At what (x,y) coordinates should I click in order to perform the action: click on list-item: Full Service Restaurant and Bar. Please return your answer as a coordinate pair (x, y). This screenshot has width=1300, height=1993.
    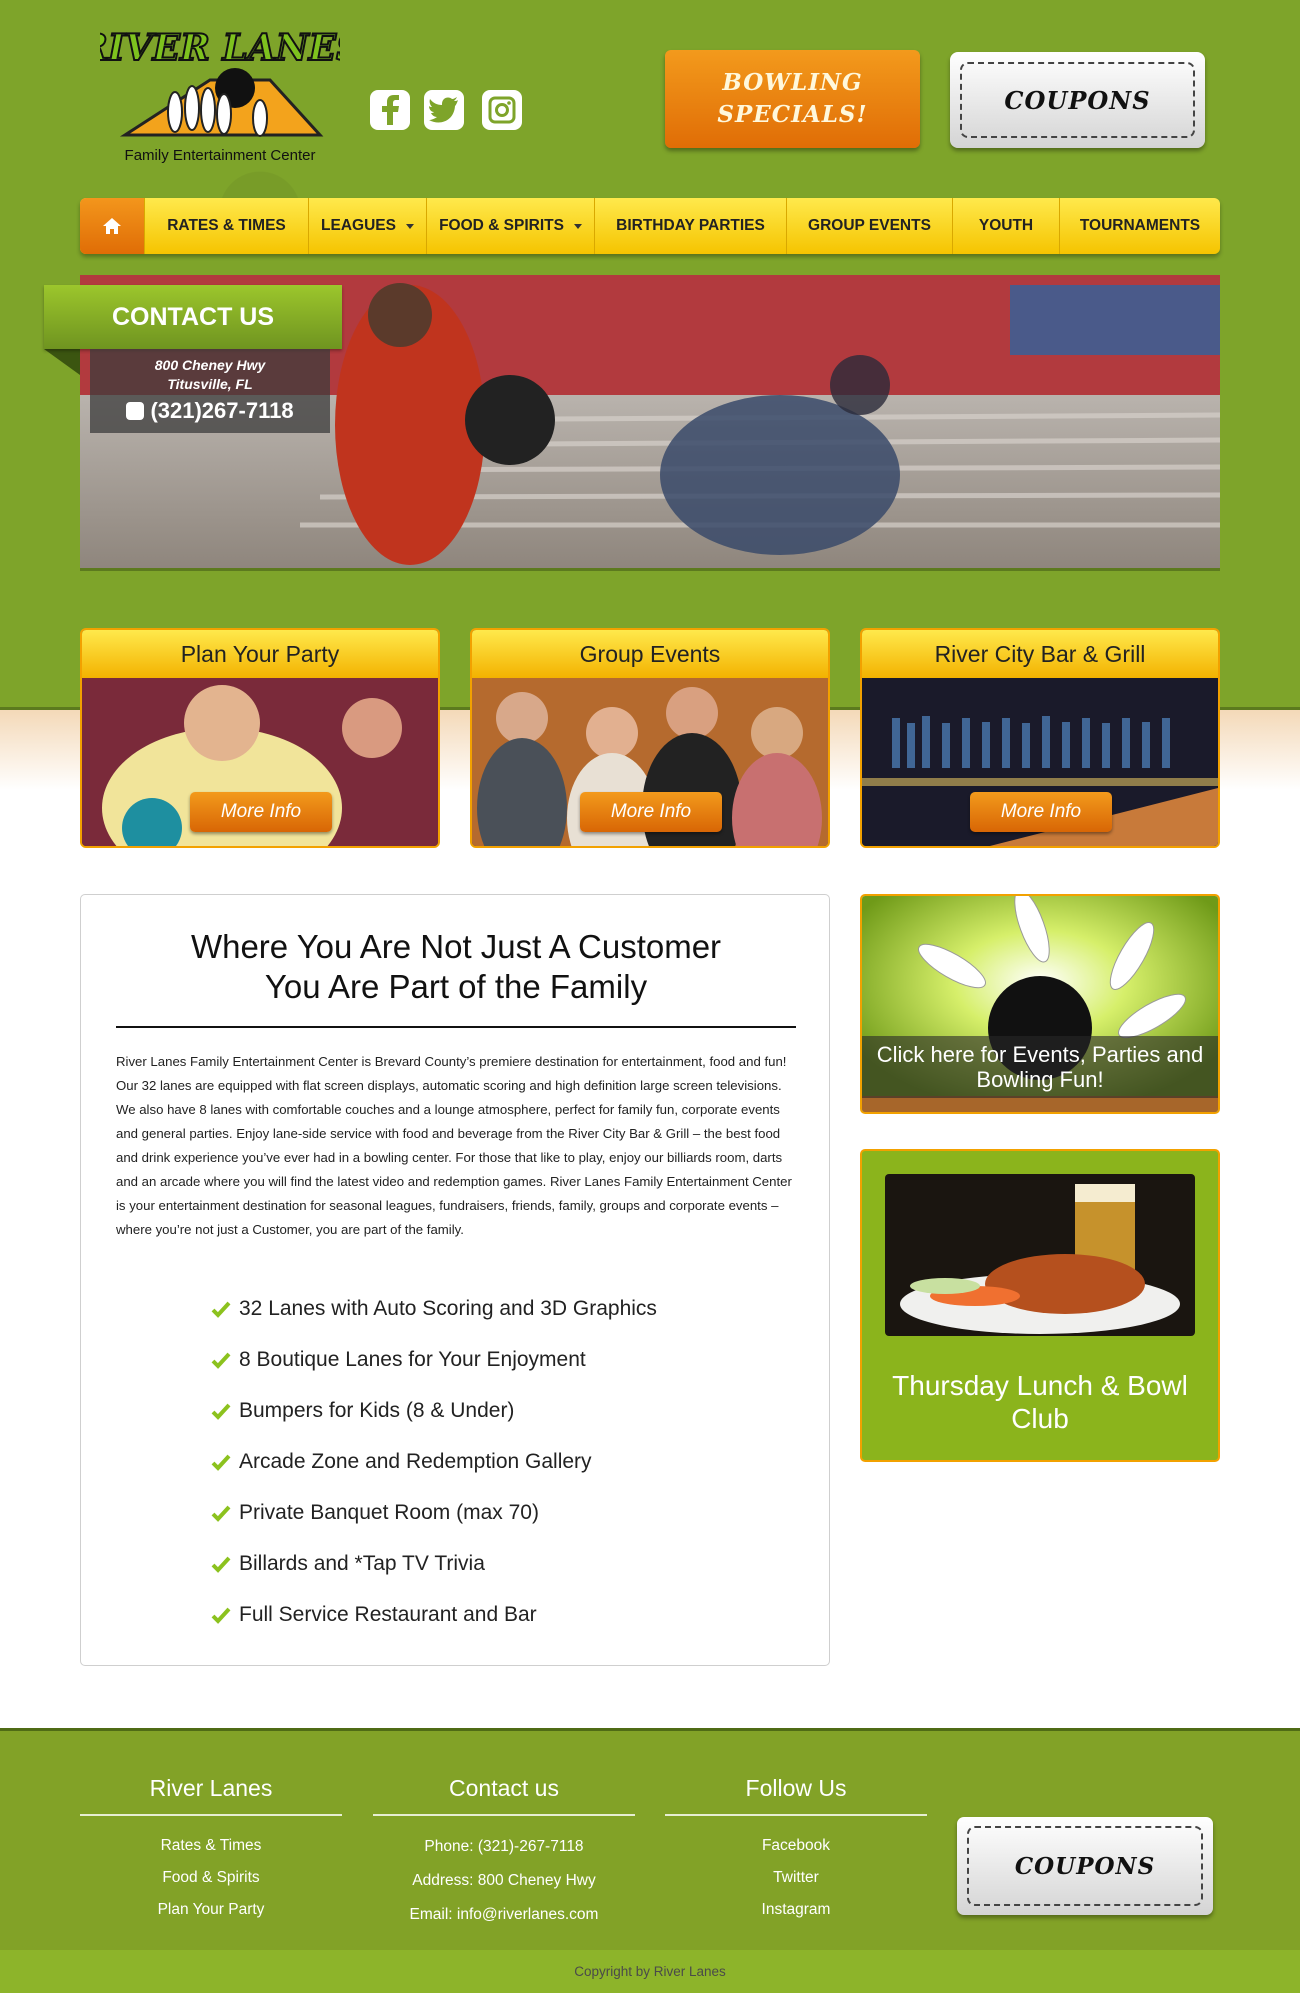
    Looking at the image, I should click on (491, 1614).